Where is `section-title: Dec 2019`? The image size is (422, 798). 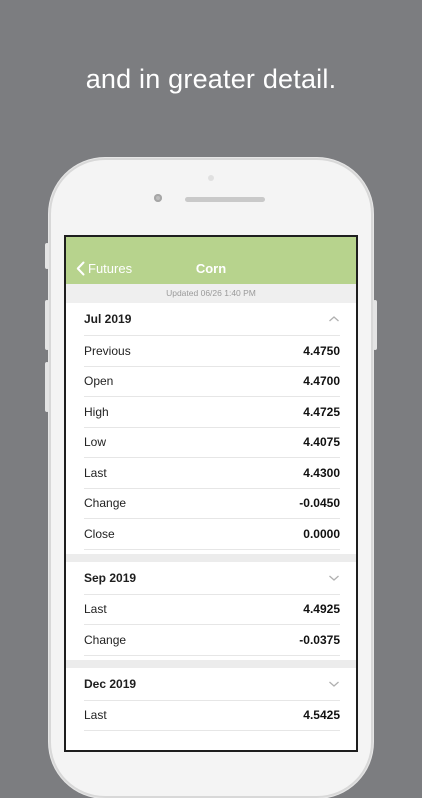 section-title: Dec 2019 is located at coordinates (110, 683).